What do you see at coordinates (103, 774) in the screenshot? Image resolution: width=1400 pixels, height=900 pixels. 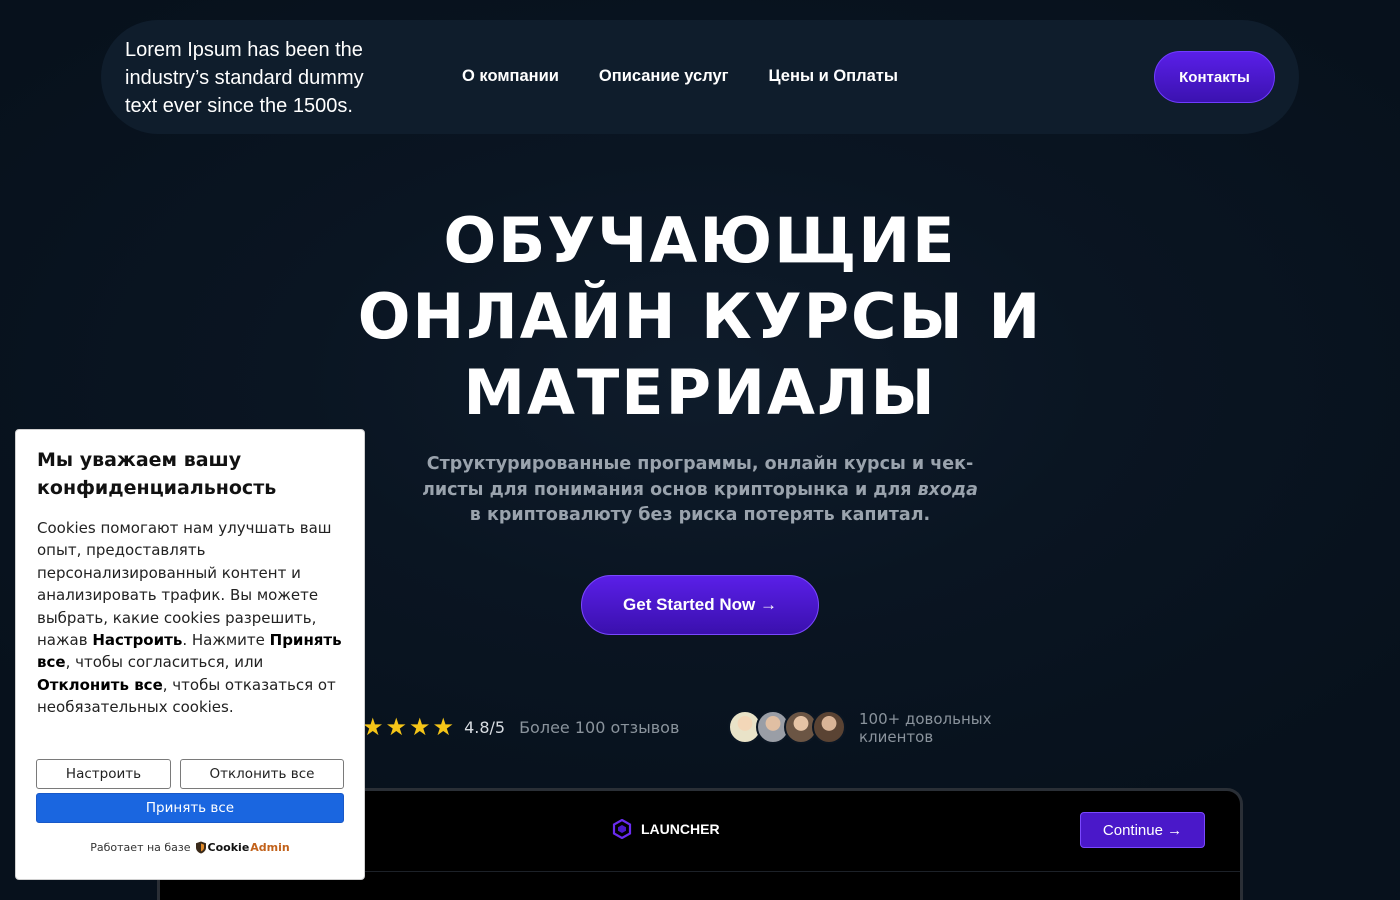 I see `cookie-configure-button: Настроить` at bounding box center [103, 774].